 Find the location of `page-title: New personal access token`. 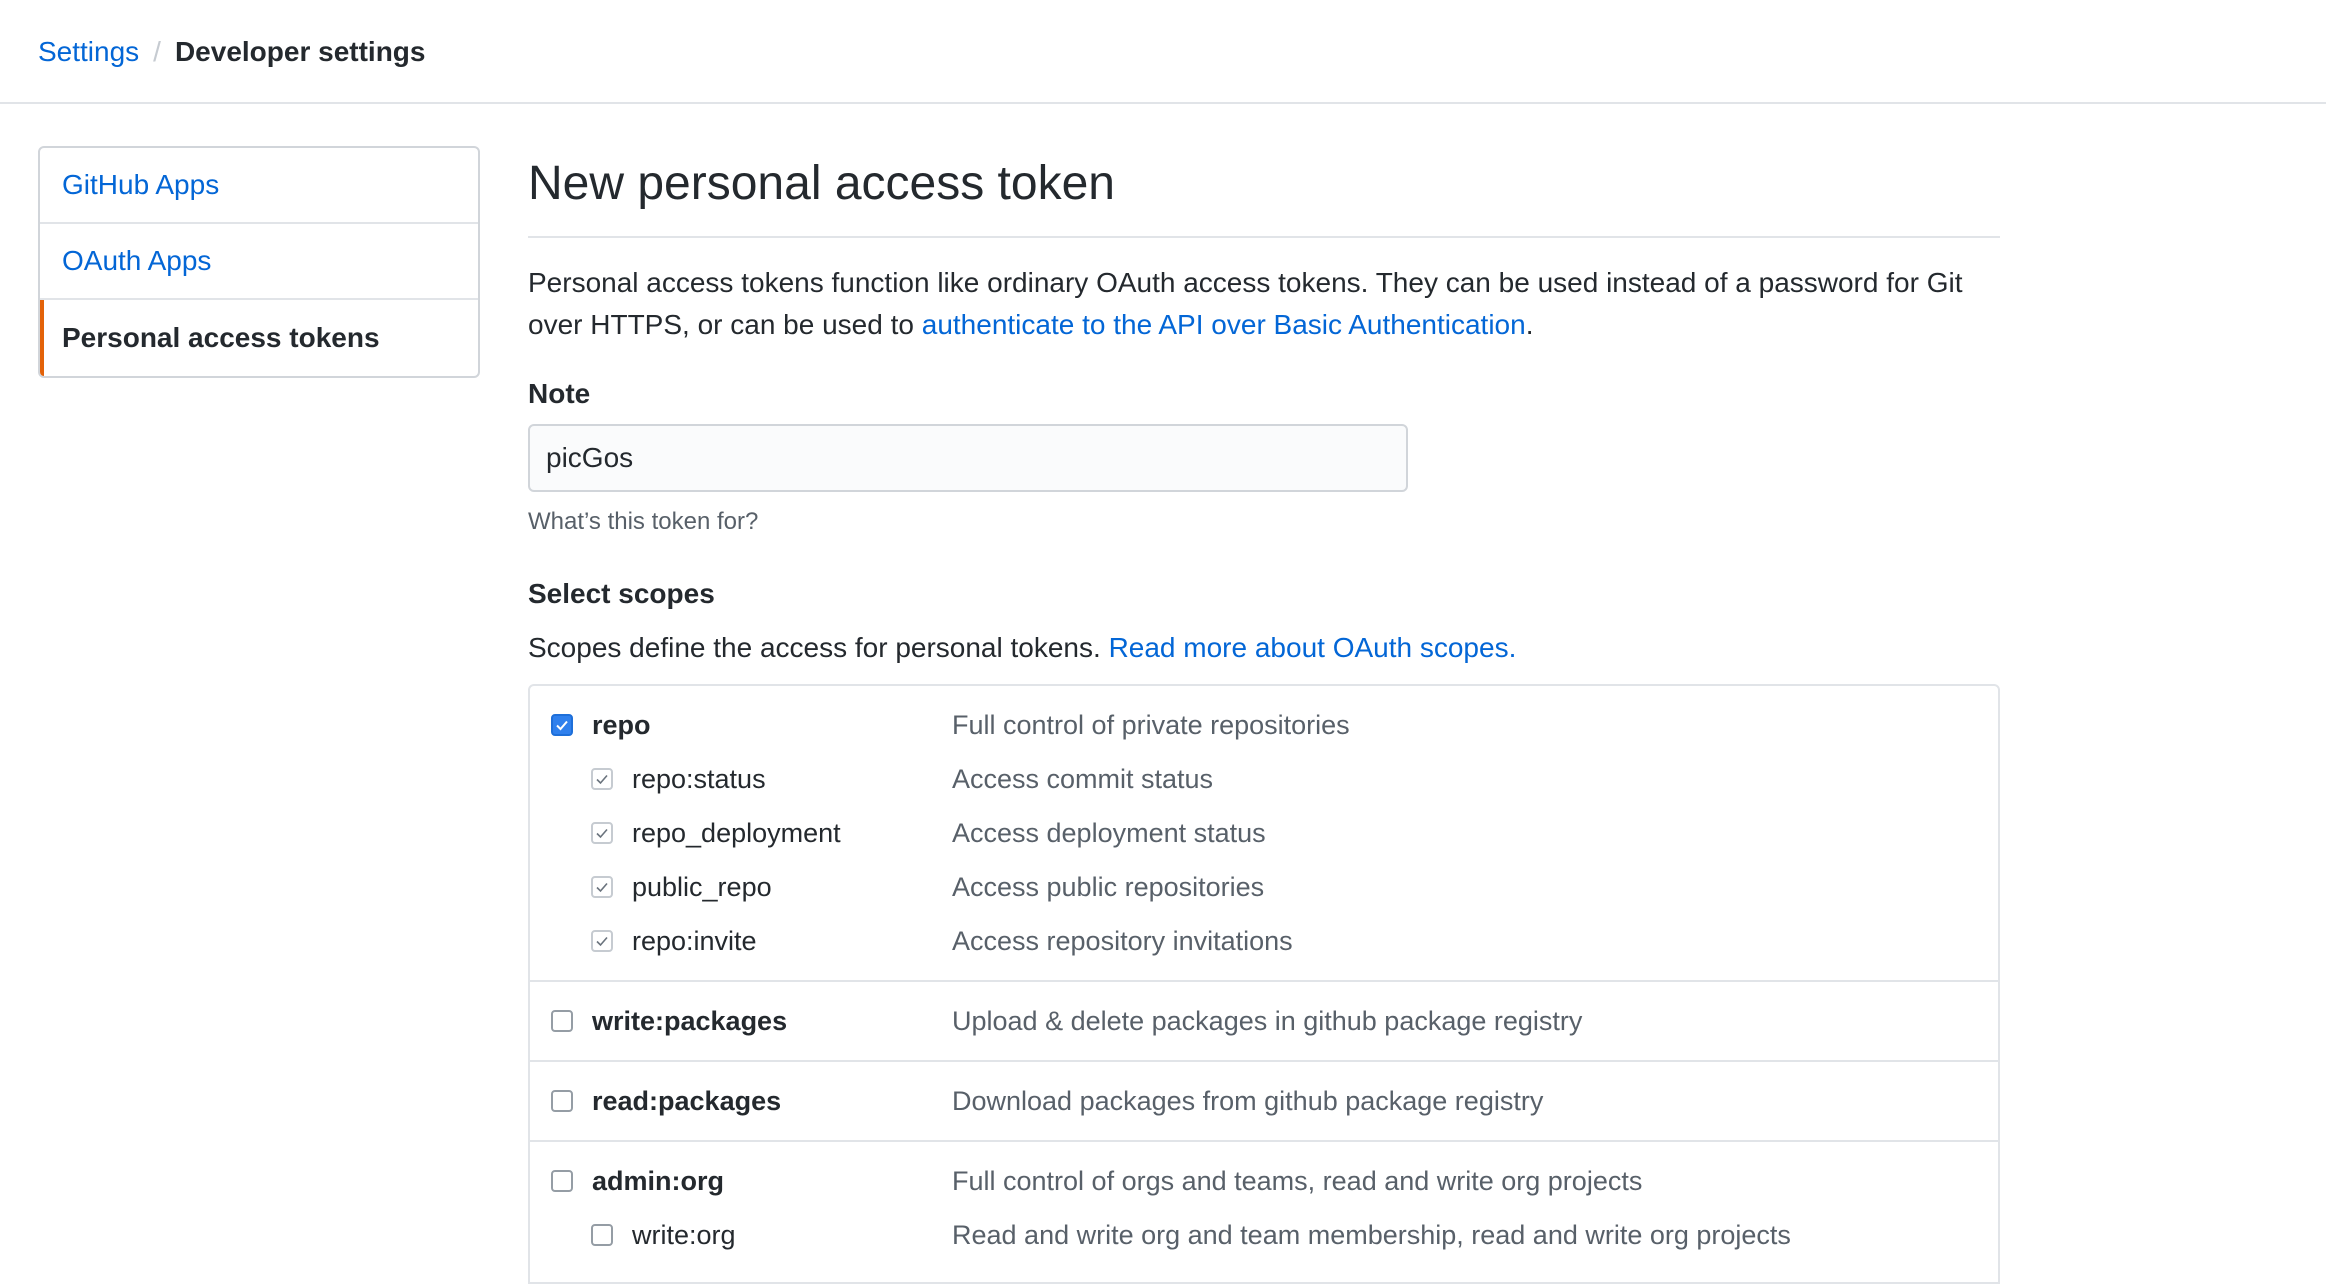

page-title: New personal access token is located at coordinates (1264, 192).